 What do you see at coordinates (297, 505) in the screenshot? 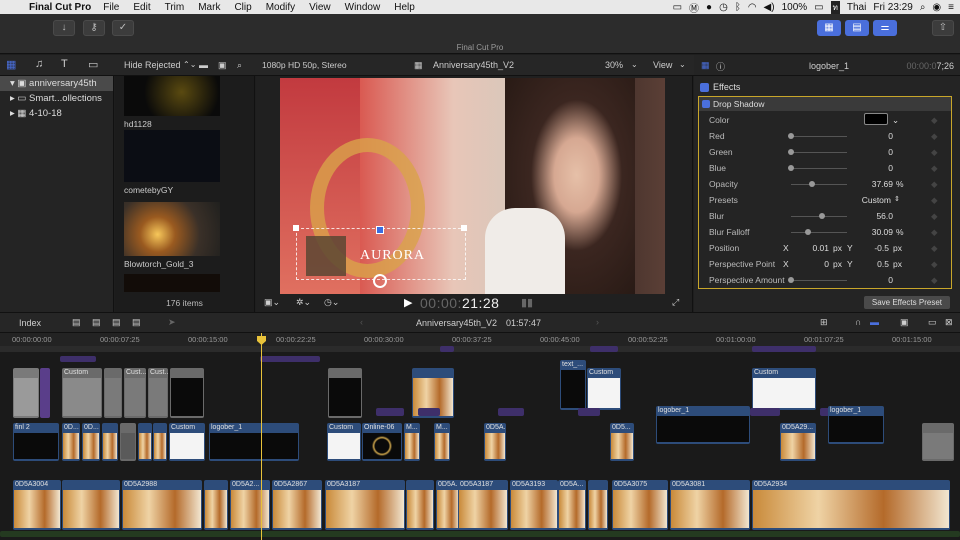
I see `timeline-clip: 0D5A2867` at bounding box center [297, 505].